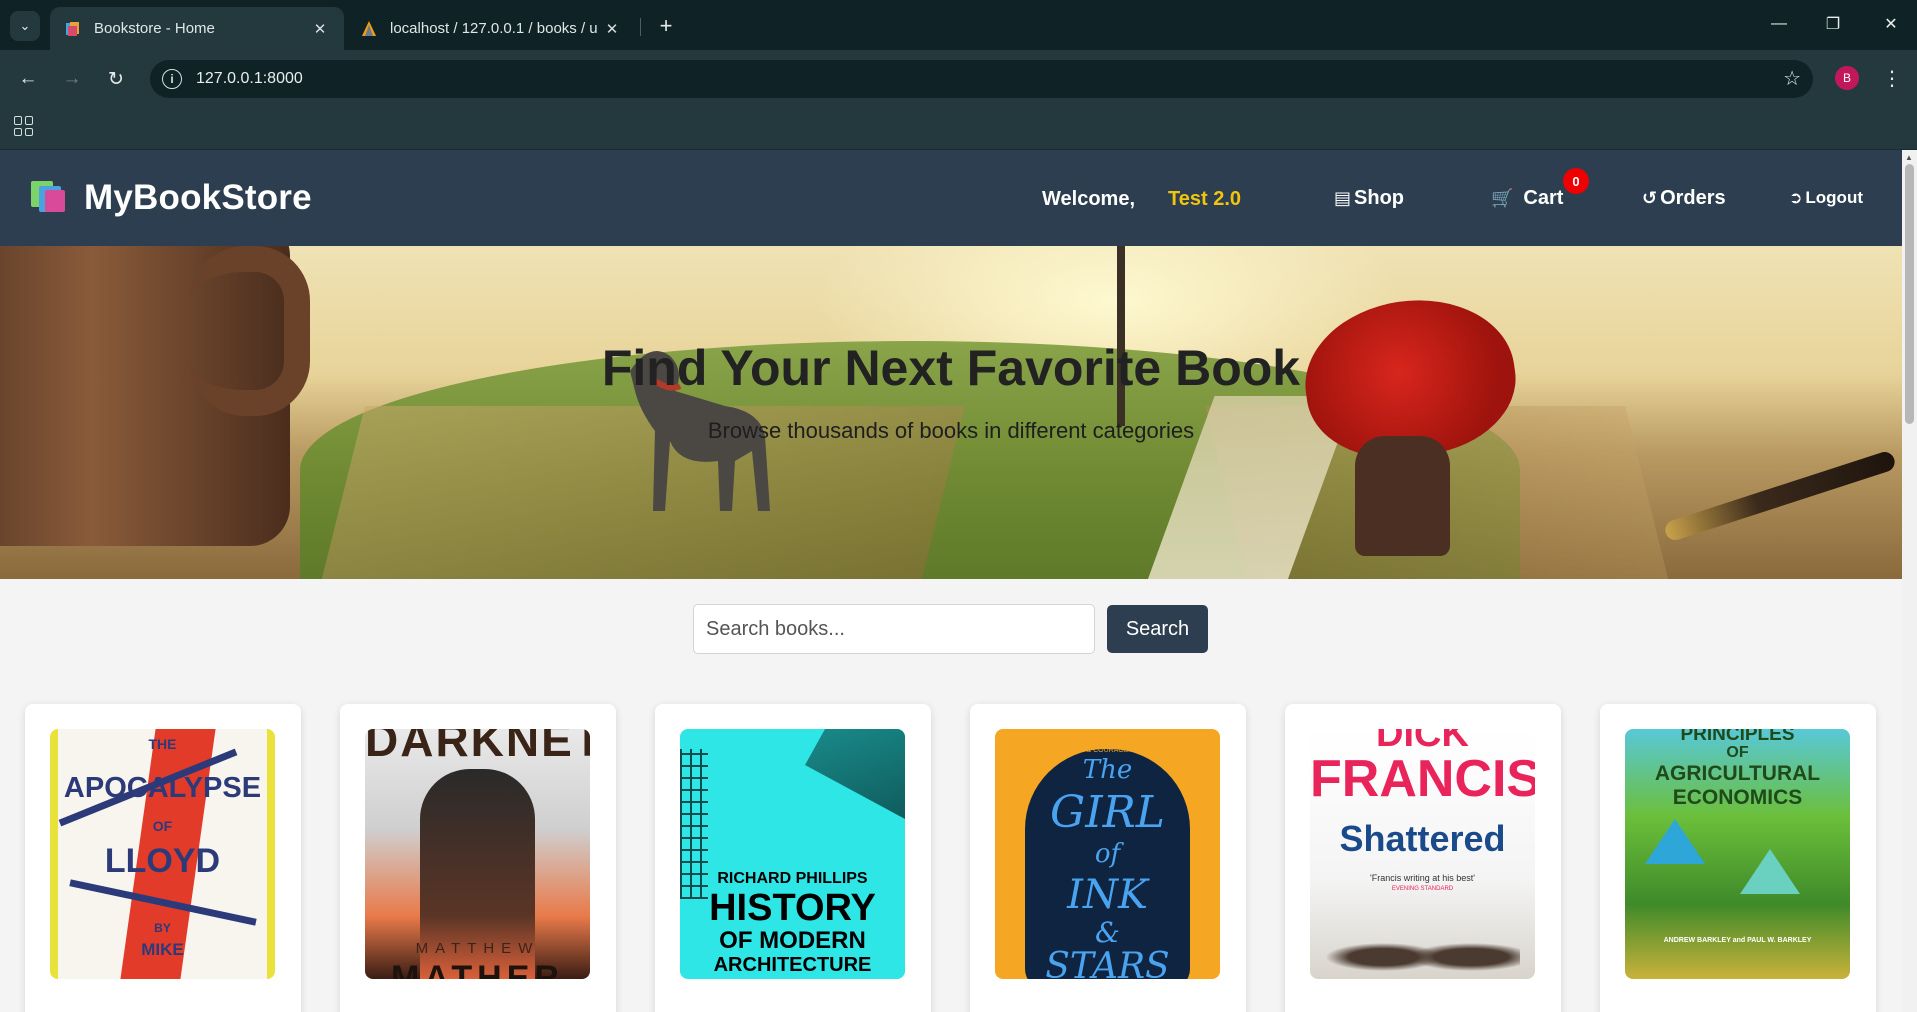 The height and width of the screenshot is (1012, 1917). What do you see at coordinates (1543, 197) in the screenshot?
I see `nav-cart-label: Cart` at bounding box center [1543, 197].